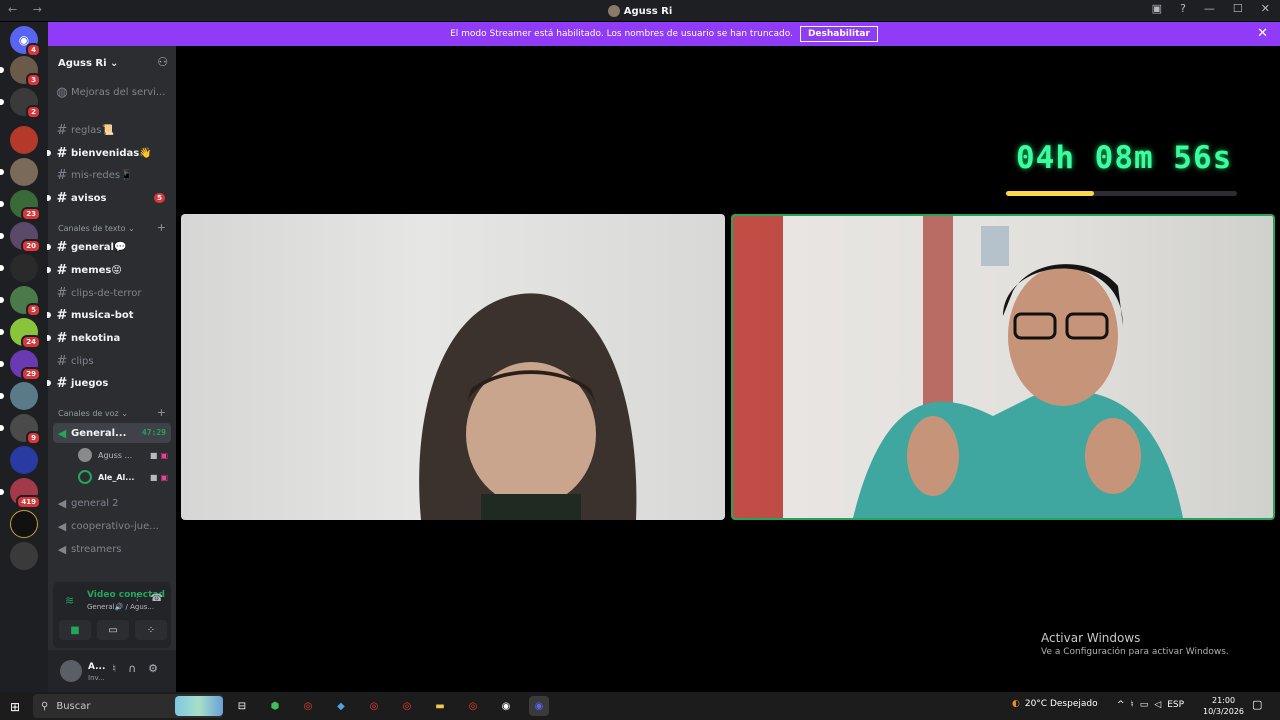 The width and height of the screenshot is (1280, 720). I want to click on unread-dot, so click(49, 383).